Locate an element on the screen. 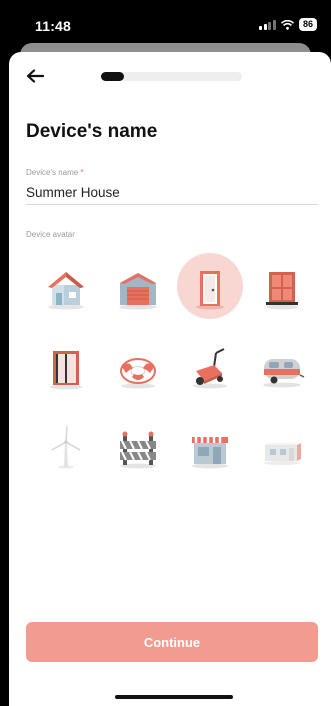 This screenshot has height=706, width=331. back-button is located at coordinates (35, 76).